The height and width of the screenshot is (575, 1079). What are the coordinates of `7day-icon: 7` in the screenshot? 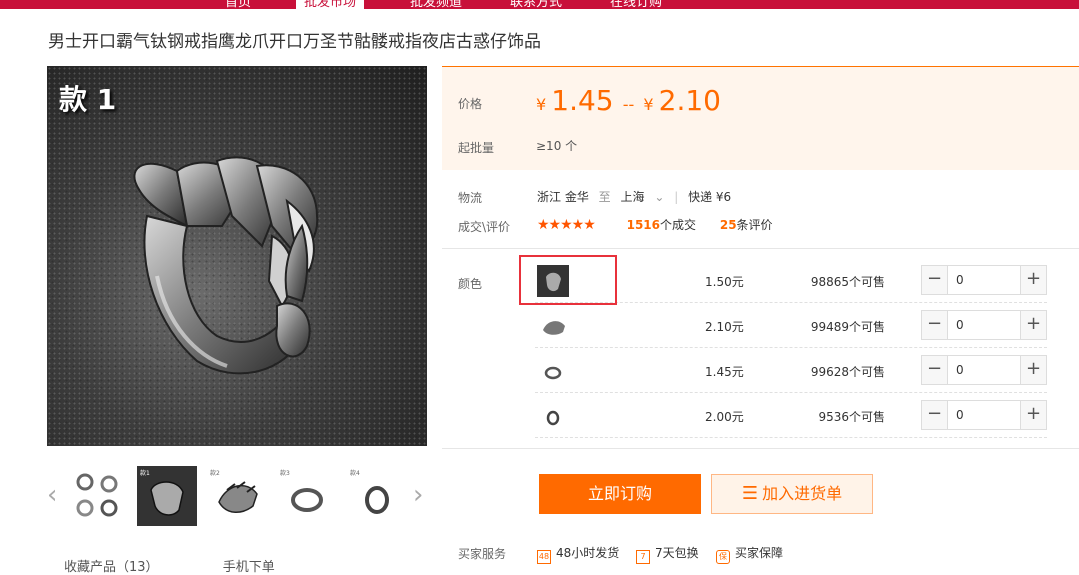 It's located at (643, 557).